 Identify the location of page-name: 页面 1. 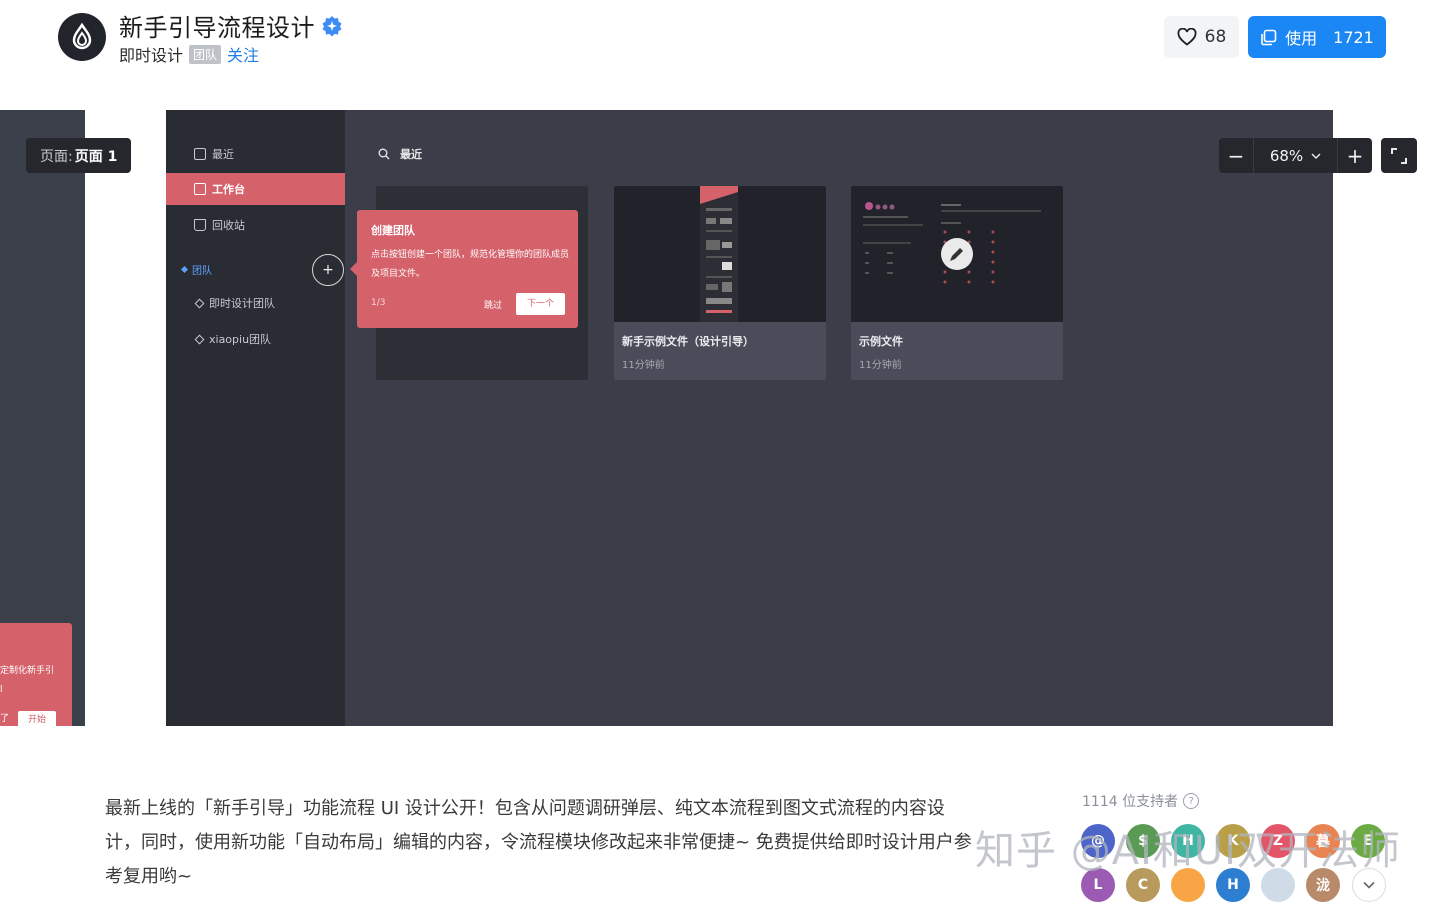
(96, 156).